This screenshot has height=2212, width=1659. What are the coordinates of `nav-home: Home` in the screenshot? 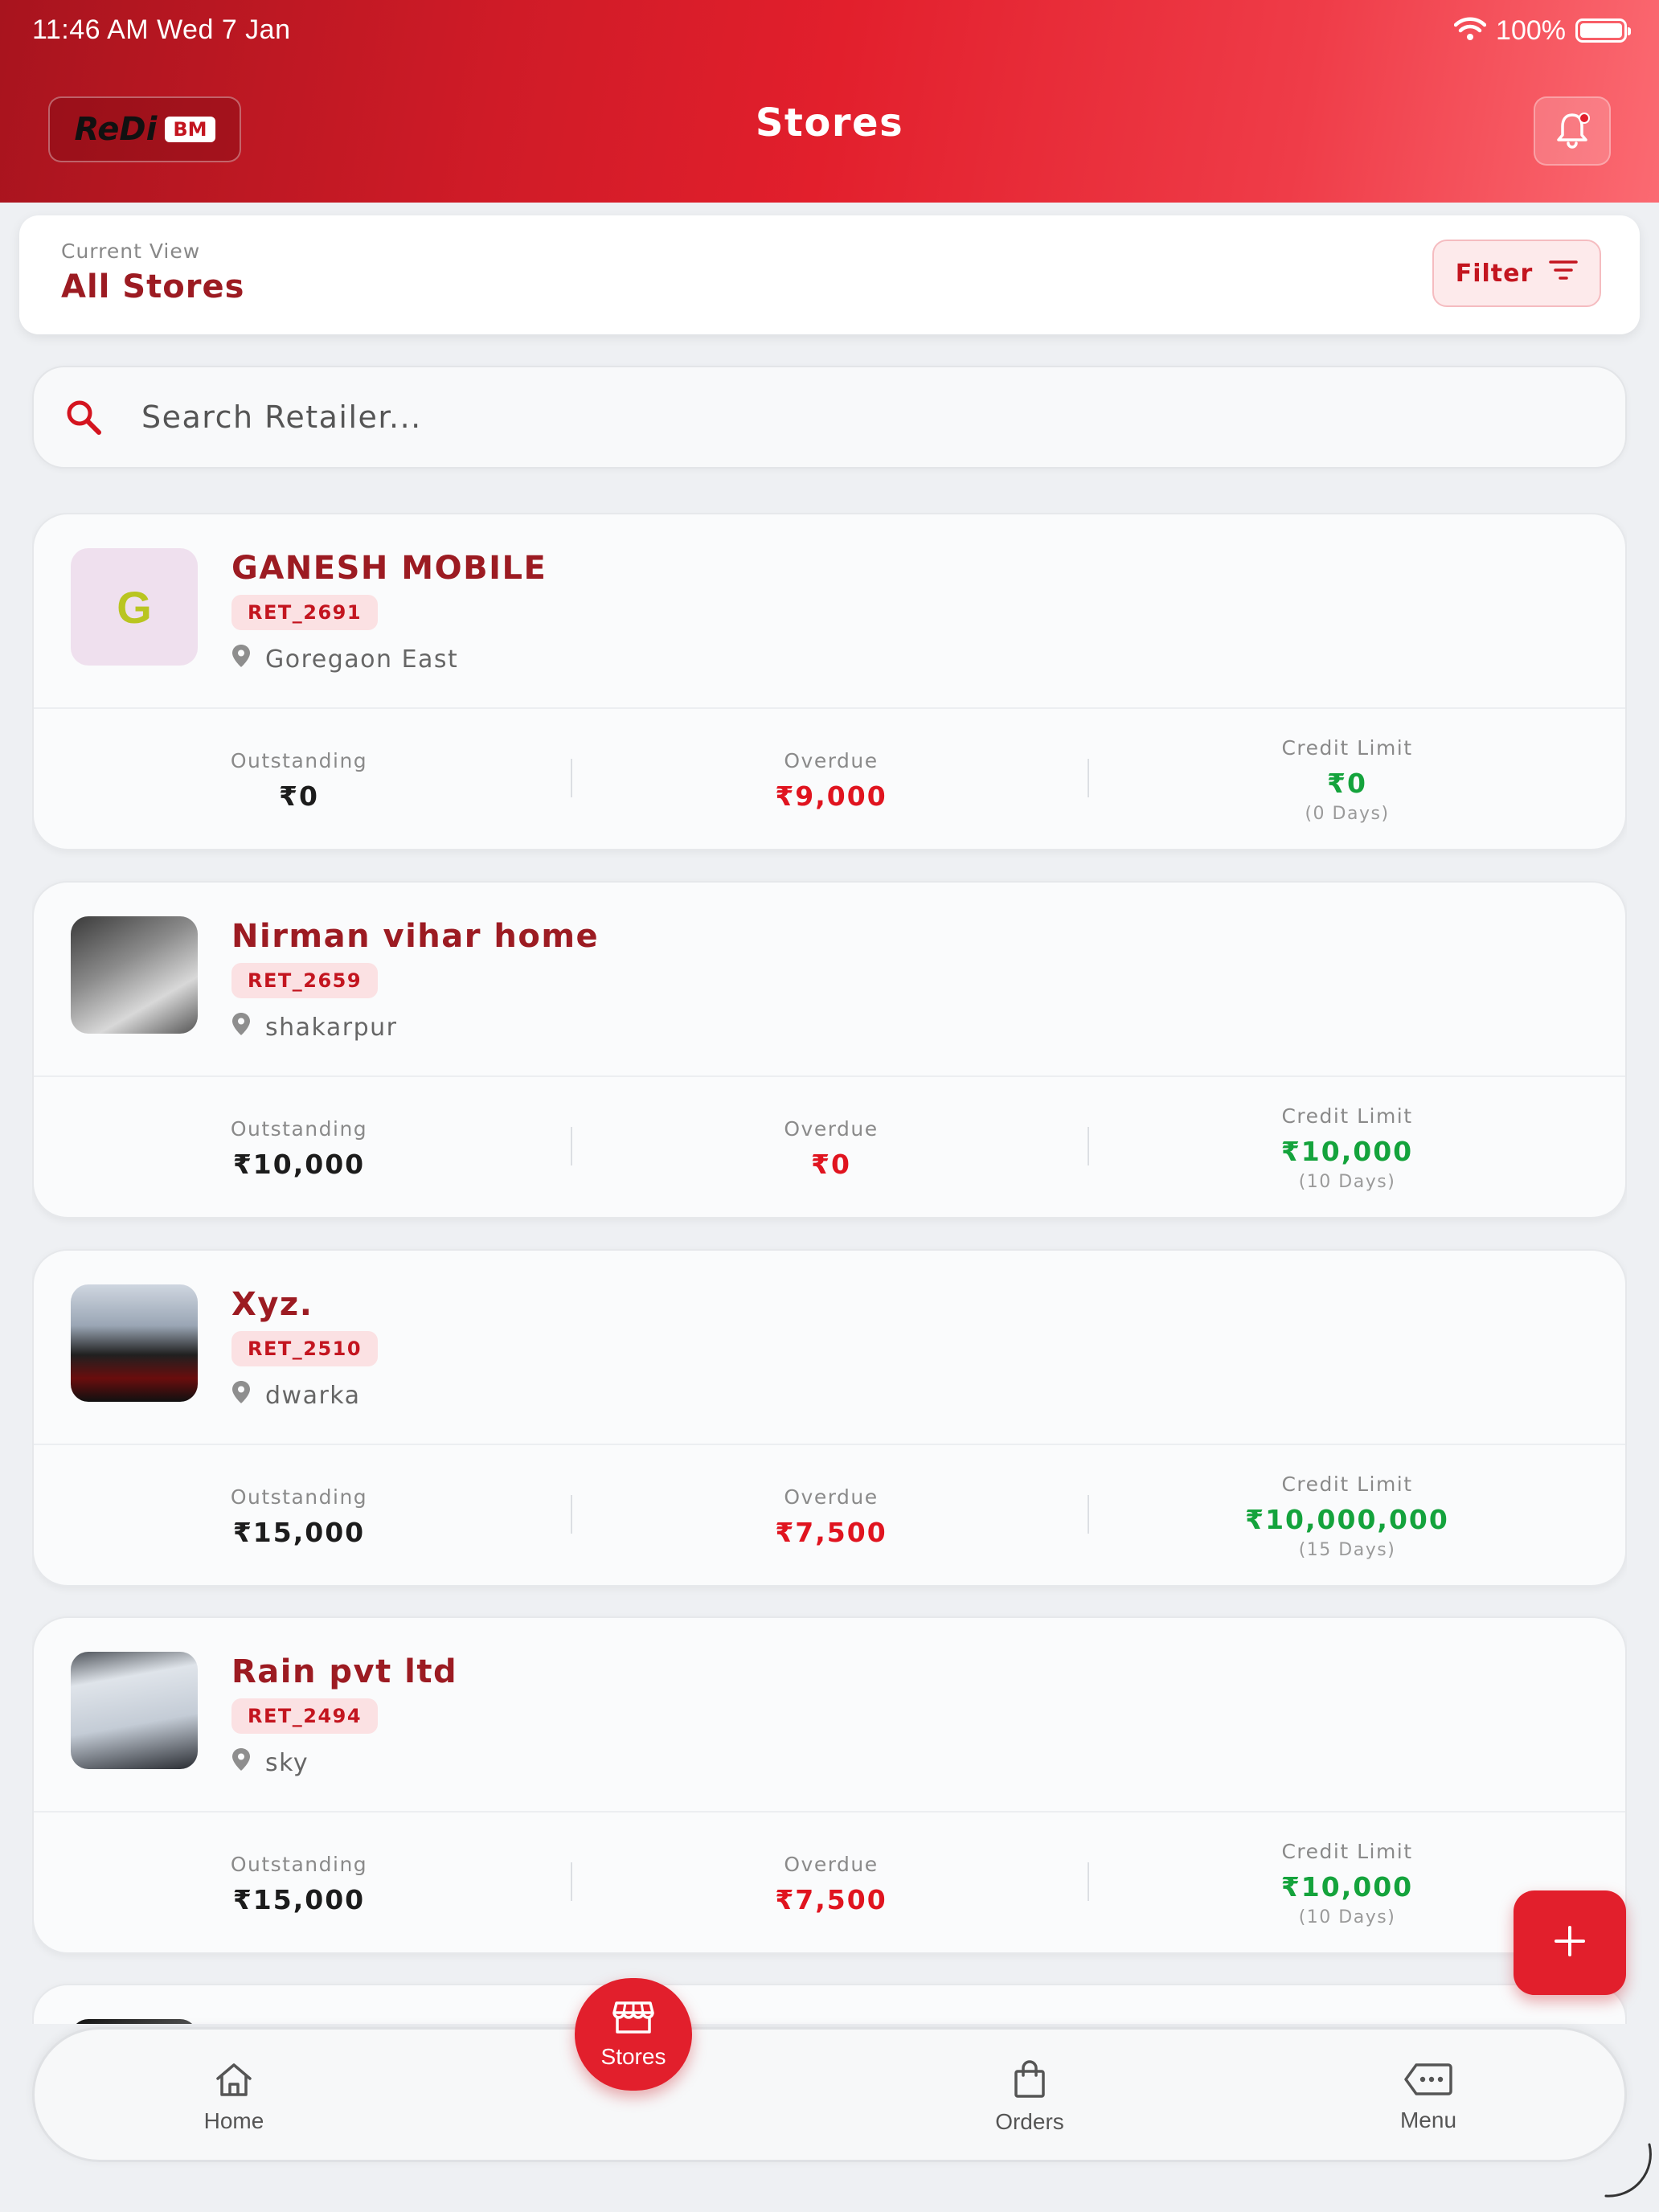 It's located at (234, 2097).